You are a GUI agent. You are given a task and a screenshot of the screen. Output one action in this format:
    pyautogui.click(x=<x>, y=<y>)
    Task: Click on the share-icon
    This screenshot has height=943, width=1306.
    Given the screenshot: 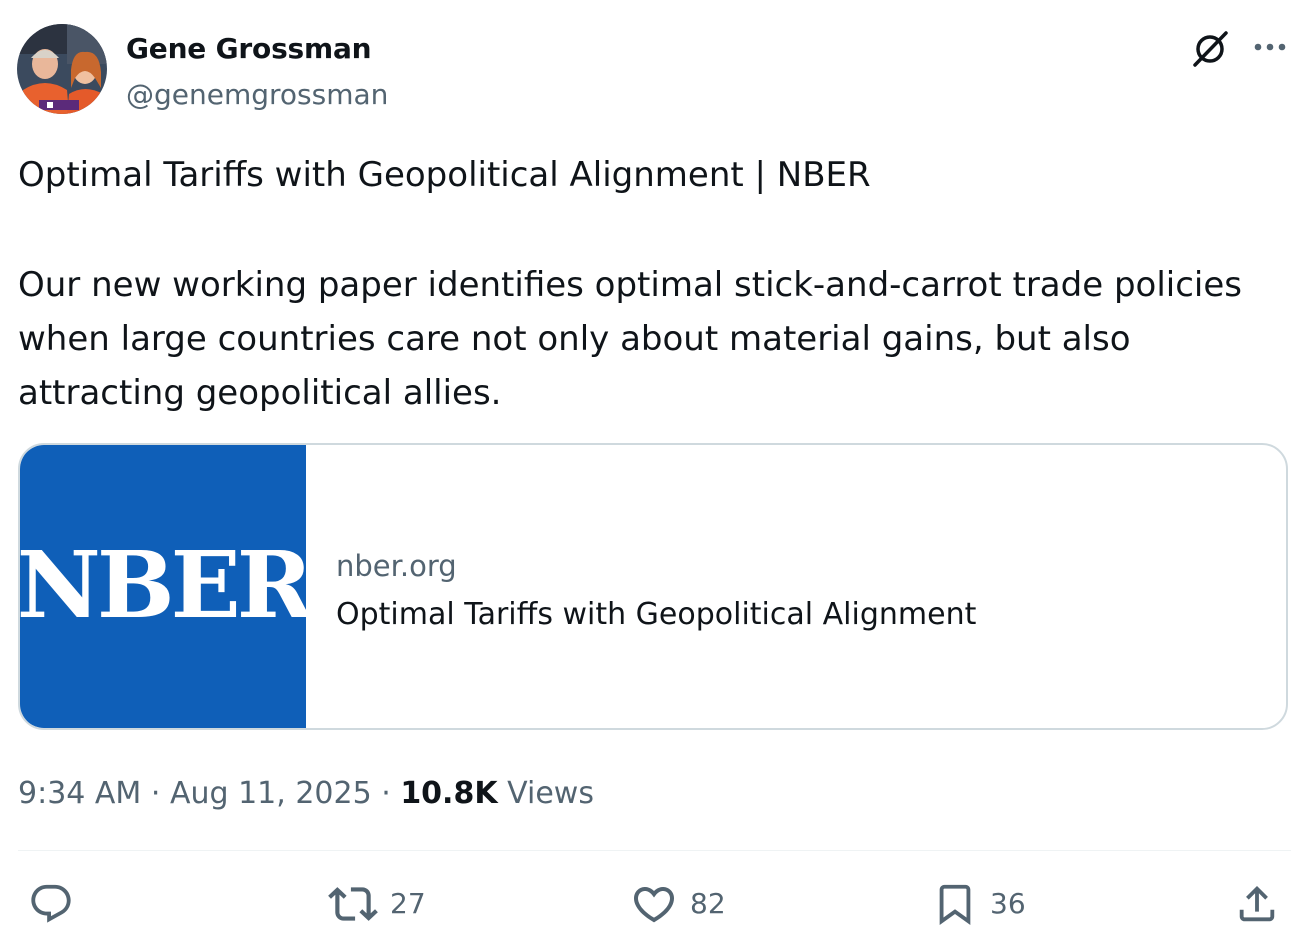 What is the action you would take?
    pyautogui.click(x=1257, y=903)
    